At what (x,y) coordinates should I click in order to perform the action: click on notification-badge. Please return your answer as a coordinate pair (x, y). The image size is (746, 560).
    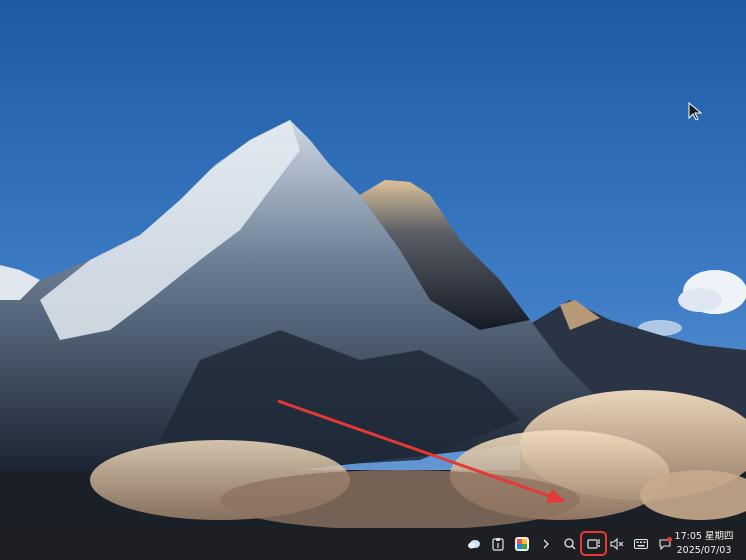
    Looking at the image, I should click on (669, 539).